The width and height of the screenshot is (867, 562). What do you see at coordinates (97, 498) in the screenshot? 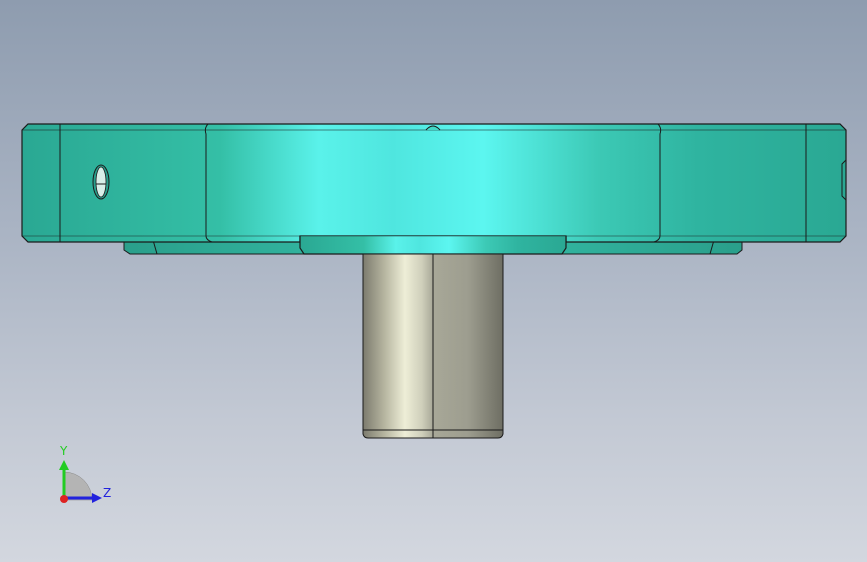
I see `z-axis-arrow-icon` at bounding box center [97, 498].